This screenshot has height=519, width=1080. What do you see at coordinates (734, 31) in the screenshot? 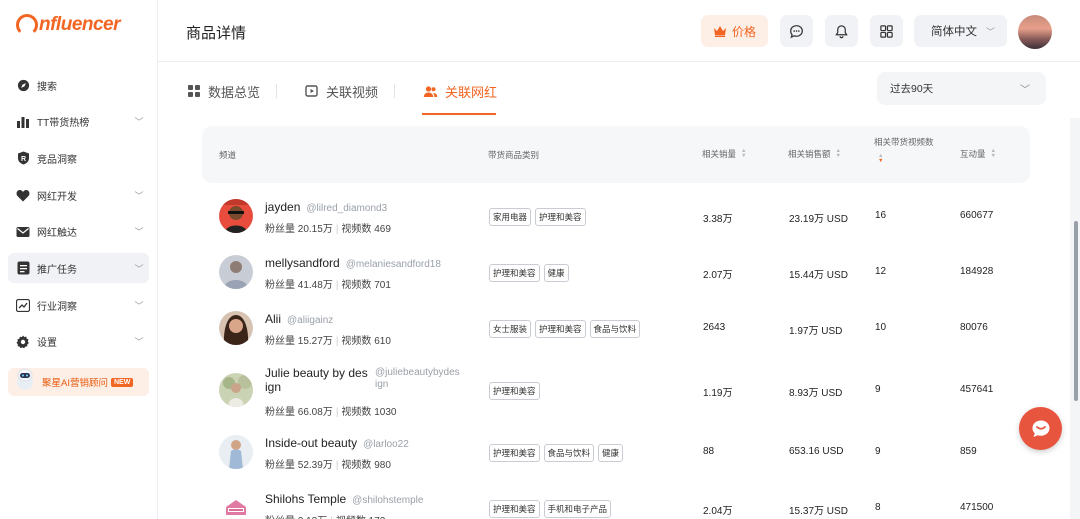
I see `price-button: 价格` at bounding box center [734, 31].